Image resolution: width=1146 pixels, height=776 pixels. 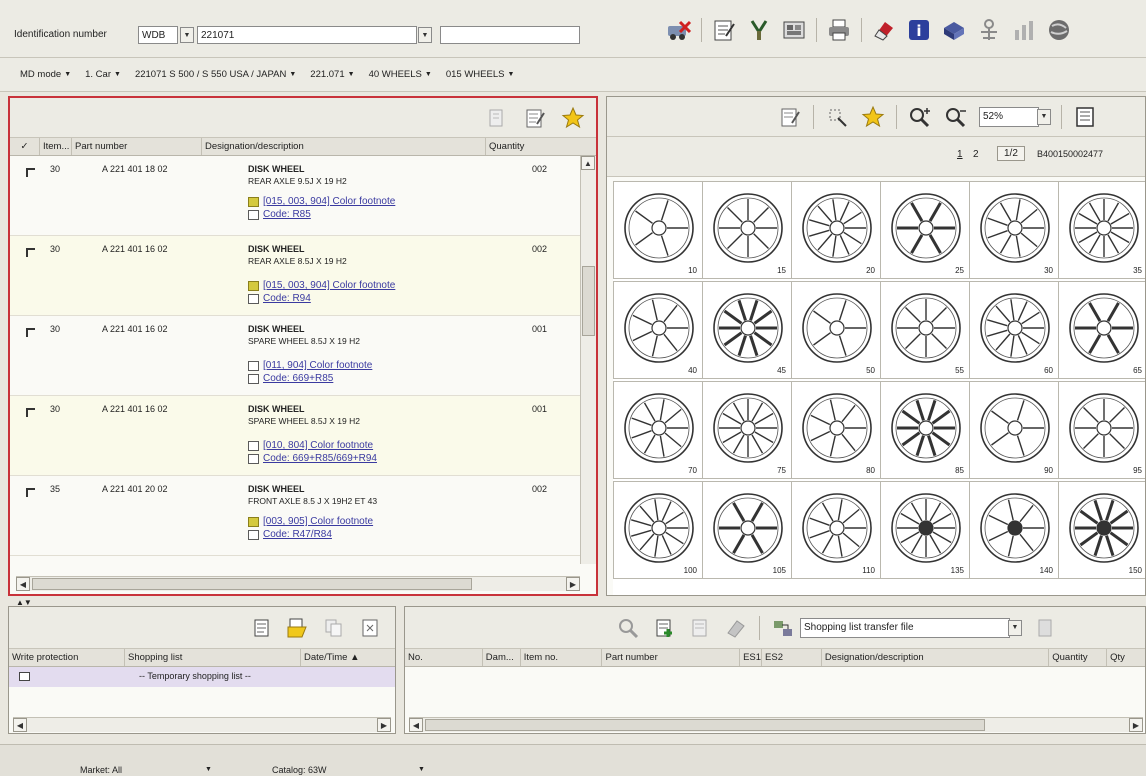 I want to click on wheel-option: 55, so click(x=925, y=330).